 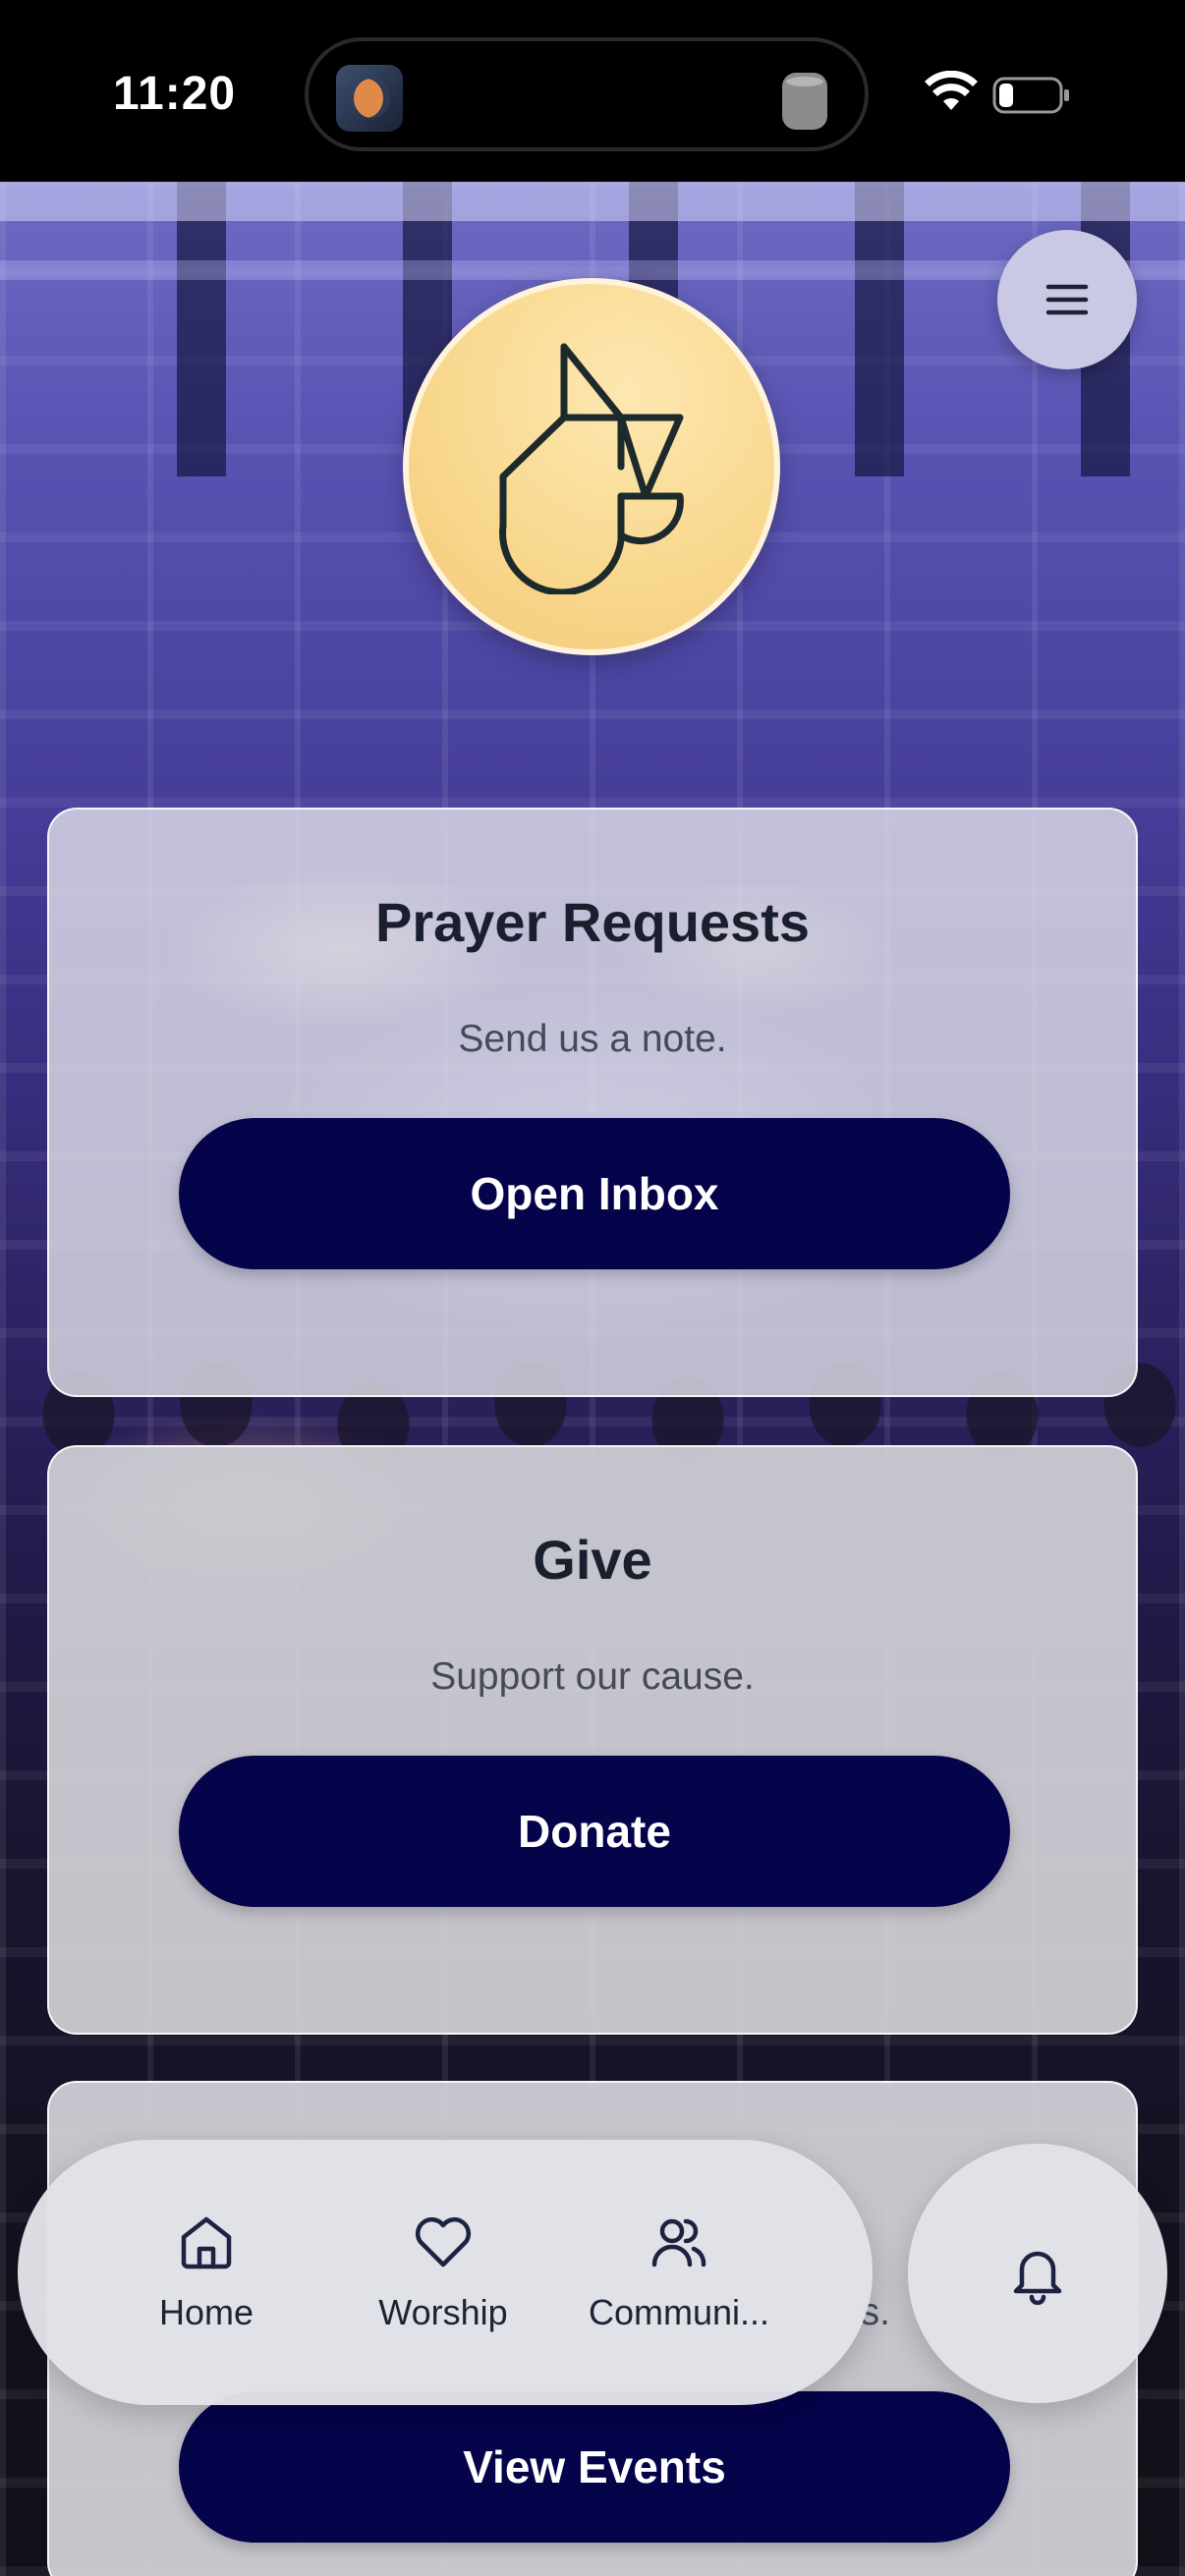 What do you see at coordinates (594, 2467) in the screenshot?
I see `view-events-button: View Events` at bounding box center [594, 2467].